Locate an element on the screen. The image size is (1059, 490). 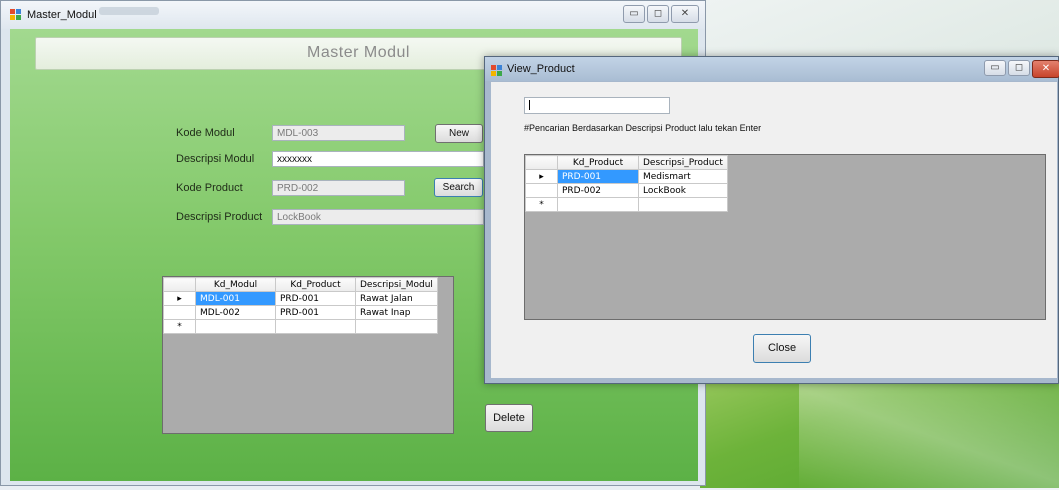
descripsi-product-field: LockBook is located at coordinates (378, 217).